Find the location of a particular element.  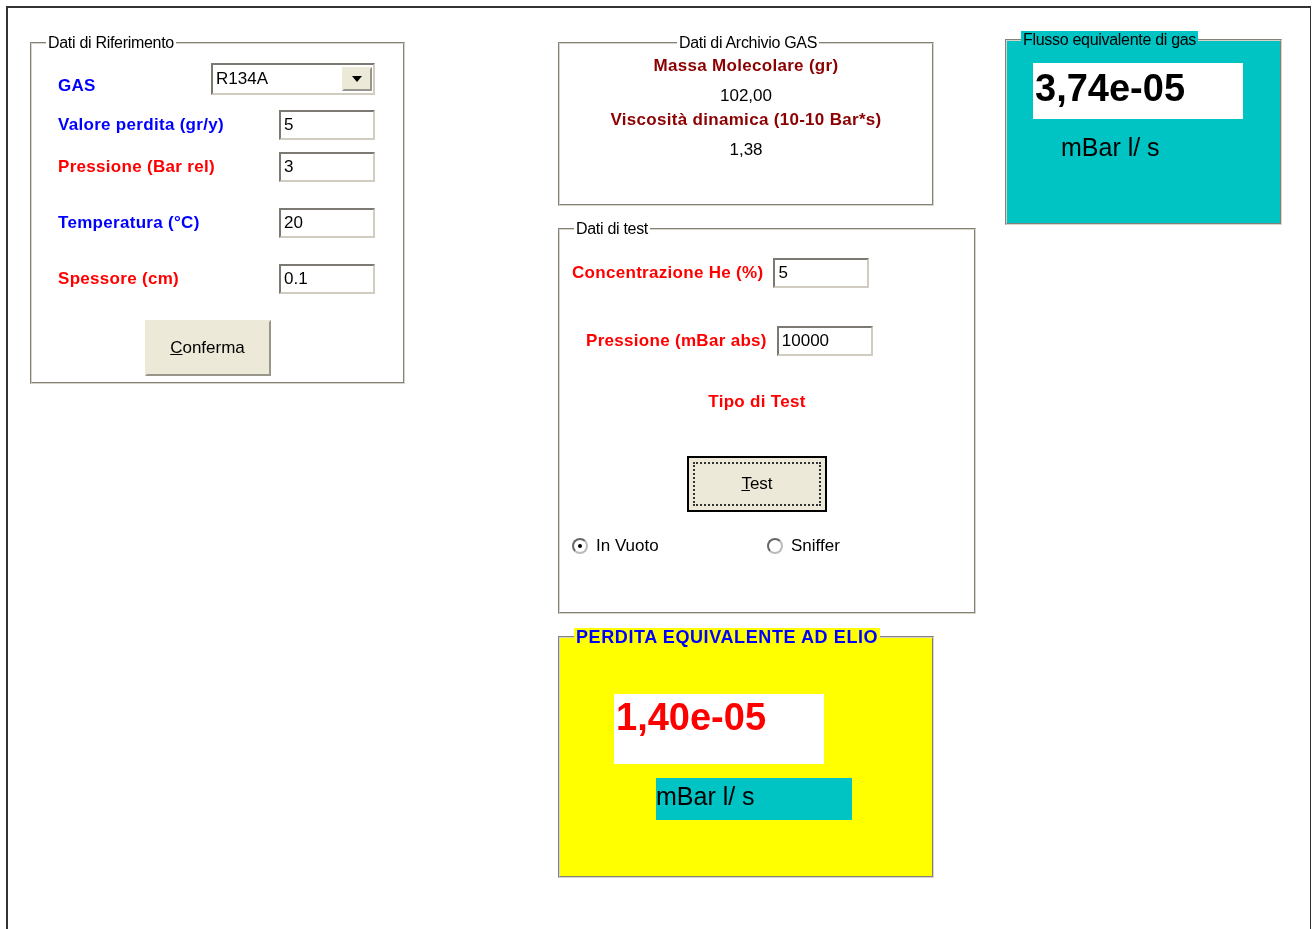

group-title: Dati di test is located at coordinates (612, 229).